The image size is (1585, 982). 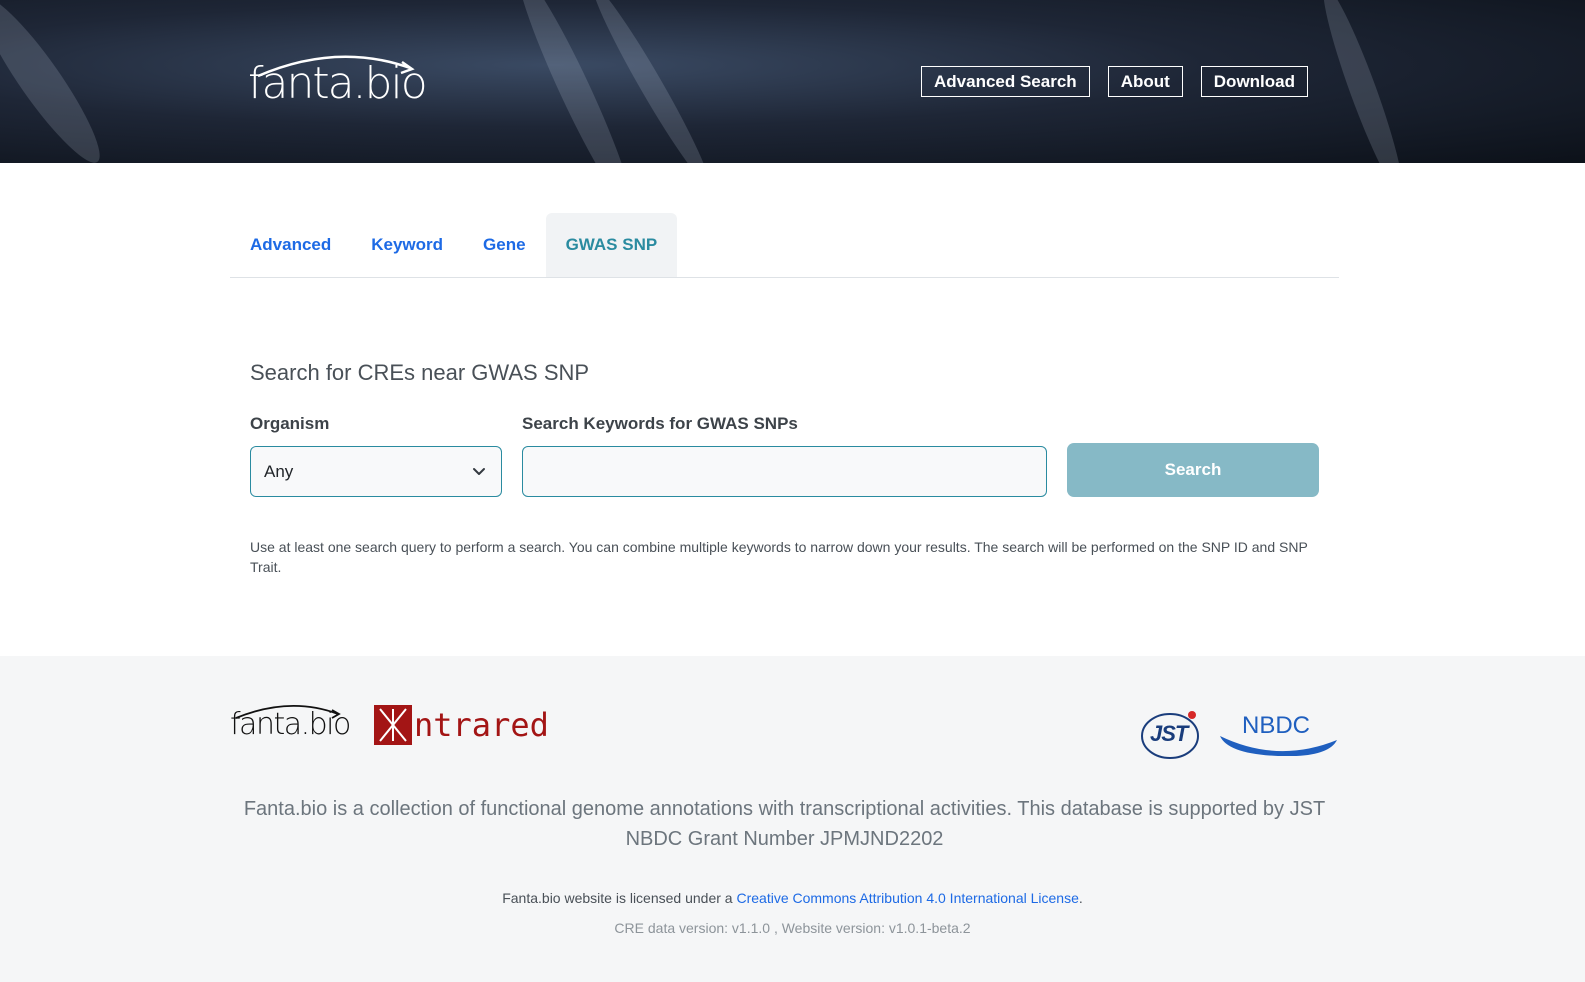 I want to click on advanced-search-nav-button: Advanced Search, so click(x=1005, y=81).